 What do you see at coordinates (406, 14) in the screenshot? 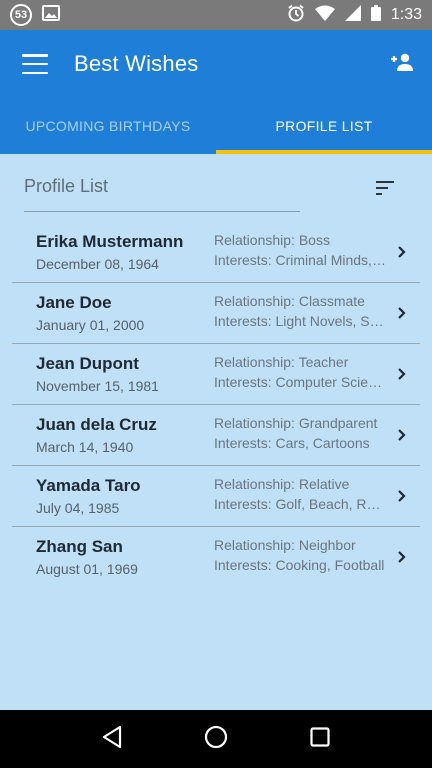
I see `status-time: 1:33` at bounding box center [406, 14].